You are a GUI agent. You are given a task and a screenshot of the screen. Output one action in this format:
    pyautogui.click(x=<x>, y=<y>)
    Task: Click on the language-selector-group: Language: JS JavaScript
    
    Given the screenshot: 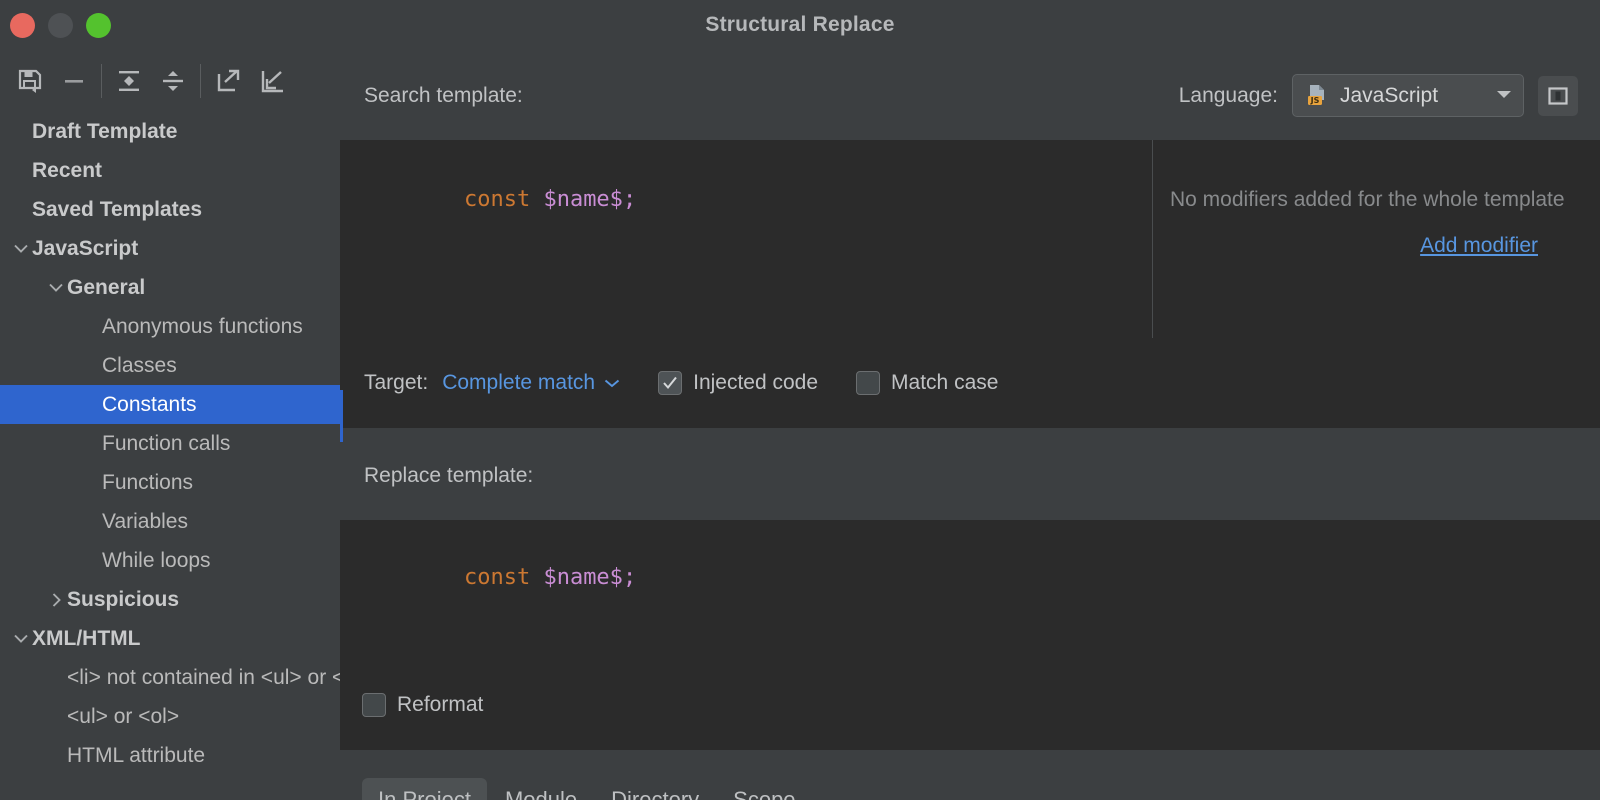 What is the action you would take?
    pyautogui.click(x=1378, y=95)
    